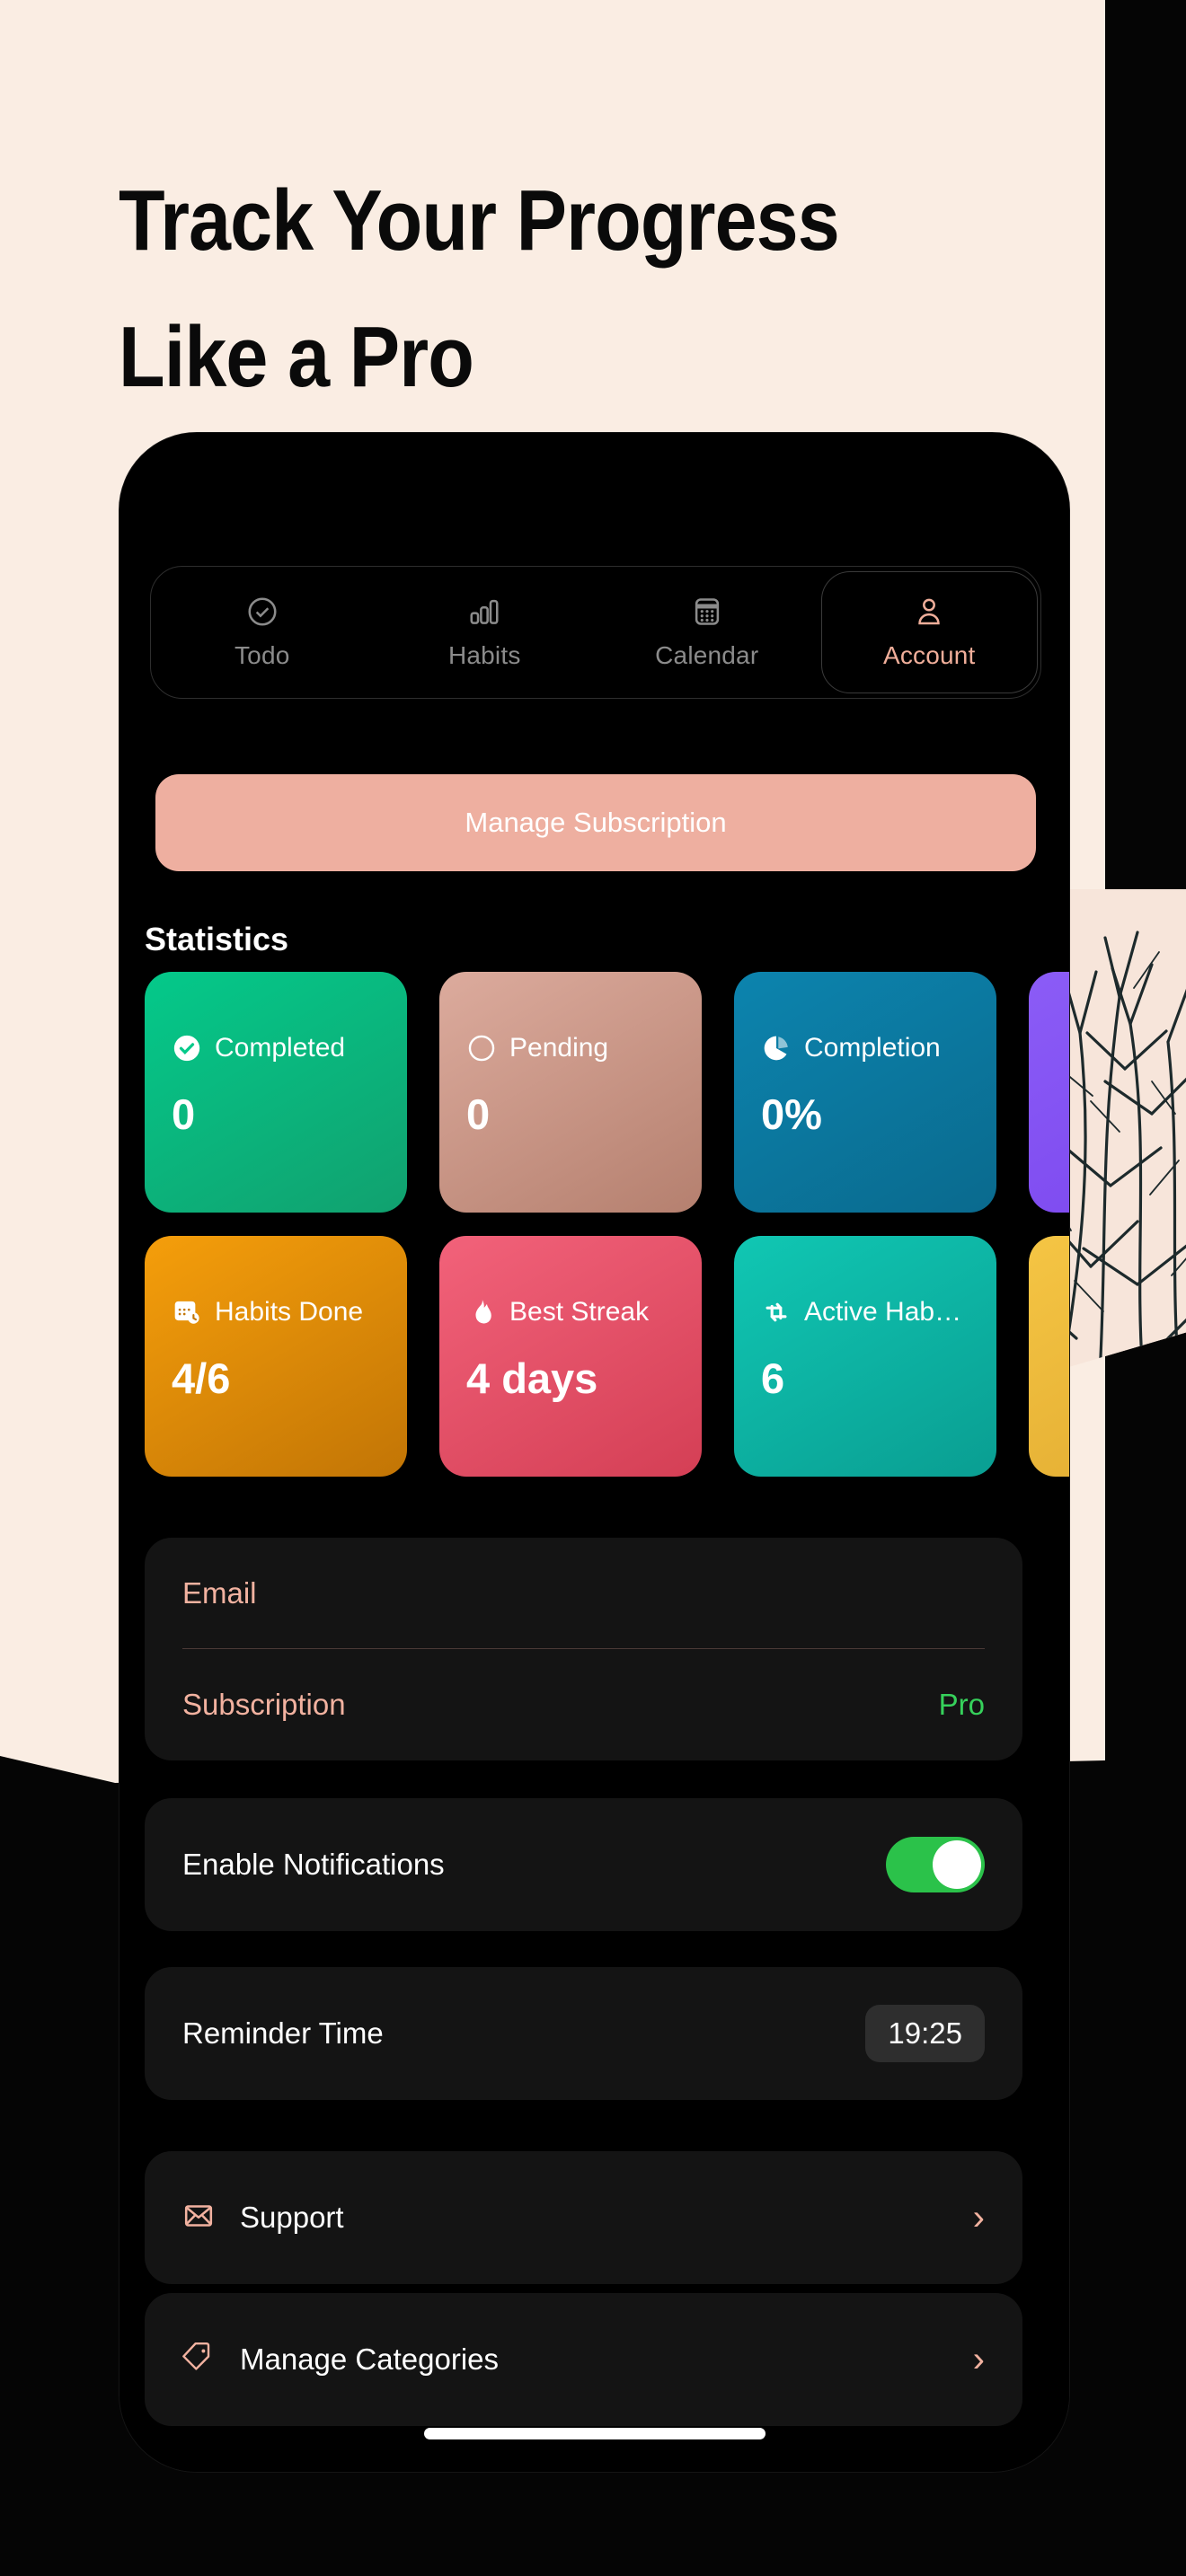 Image resolution: width=1186 pixels, height=2576 pixels. What do you see at coordinates (579, 1312) in the screenshot?
I see `stat-label: Best Streak` at bounding box center [579, 1312].